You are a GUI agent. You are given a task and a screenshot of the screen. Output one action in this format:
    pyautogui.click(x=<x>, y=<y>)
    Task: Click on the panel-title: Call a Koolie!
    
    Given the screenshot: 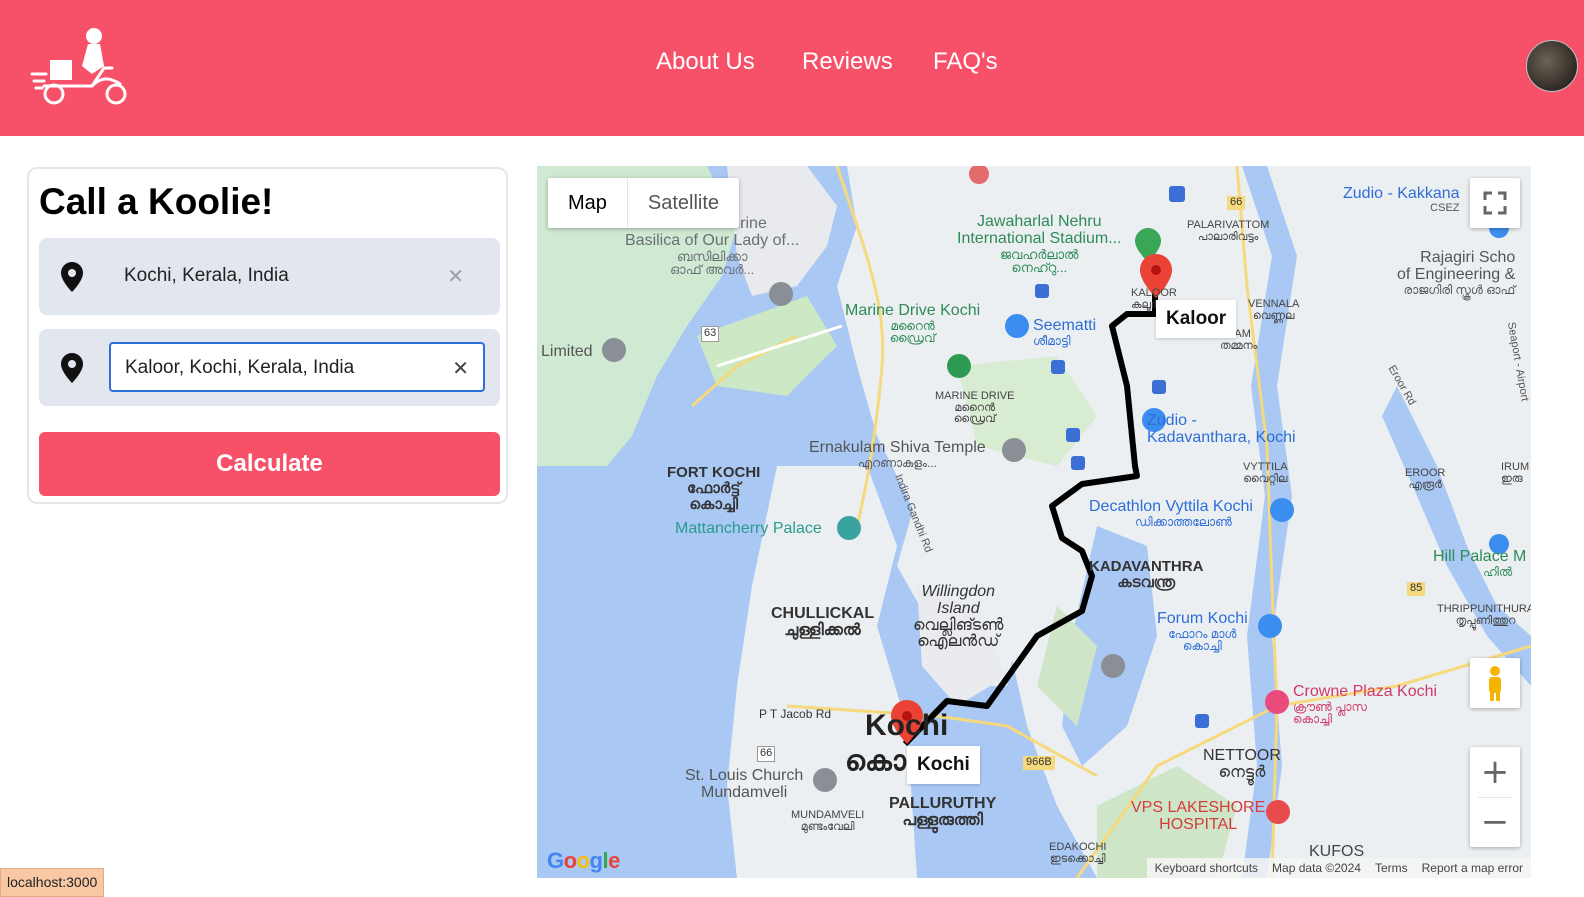 What is the action you would take?
    pyautogui.click(x=156, y=201)
    